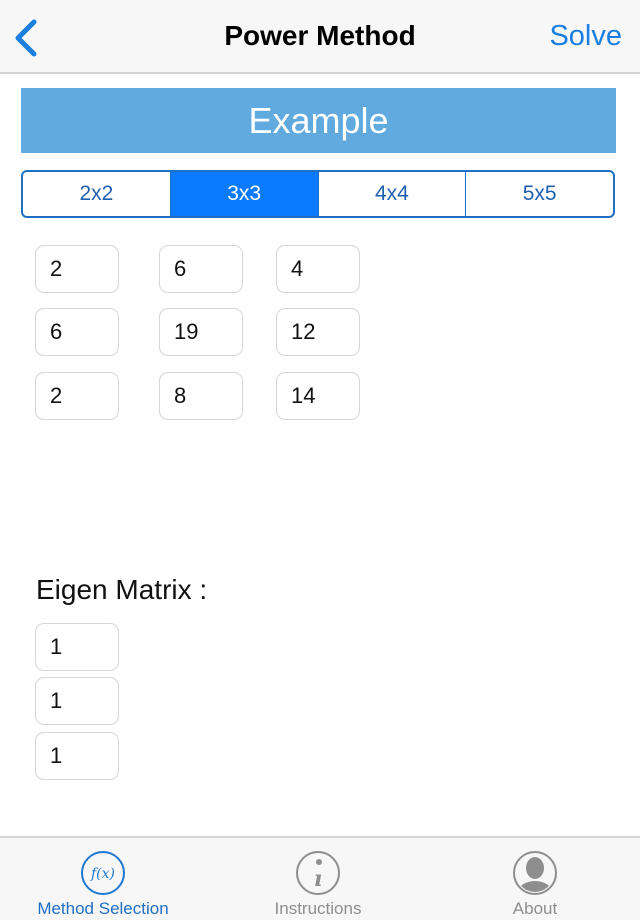  I want to click on segment-2x2: 2x2, so click(97, 194).